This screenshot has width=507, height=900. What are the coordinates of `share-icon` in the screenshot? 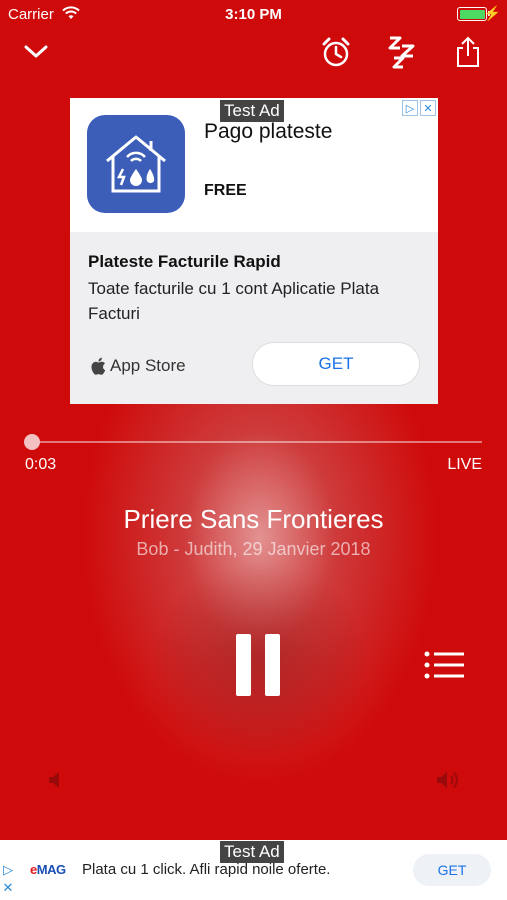 It's located at (468, 51).